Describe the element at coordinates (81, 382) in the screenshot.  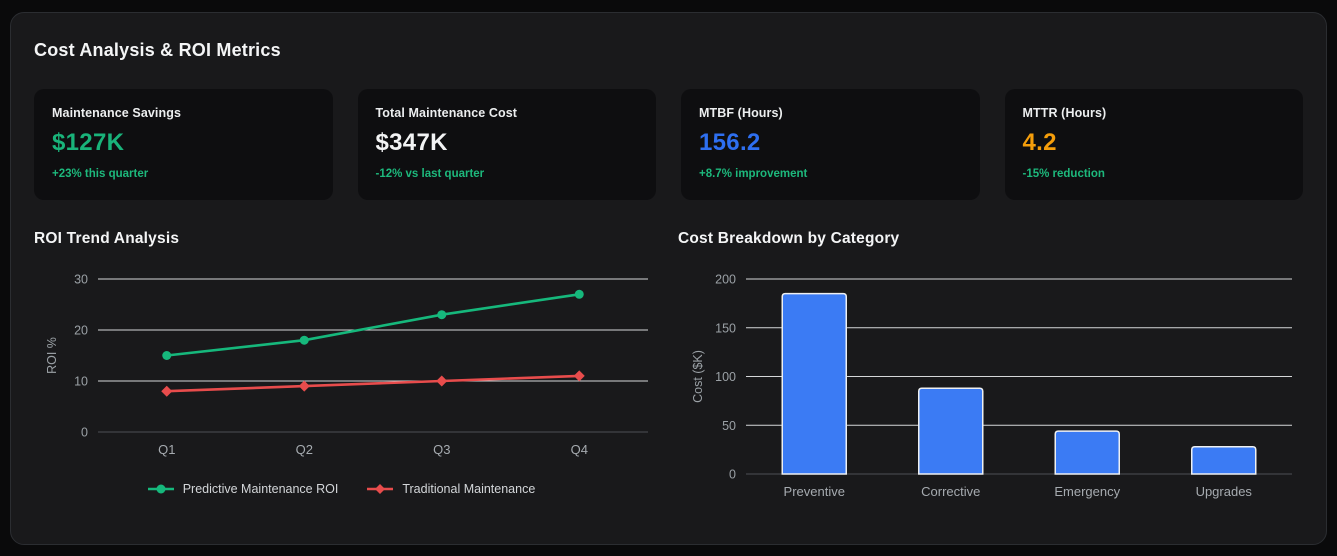
I see `y-tick-label: 10` at that location.